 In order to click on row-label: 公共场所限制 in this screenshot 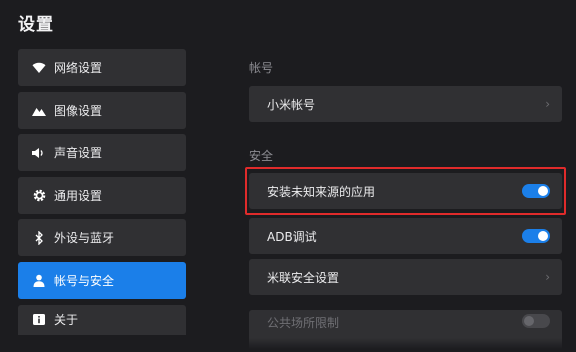, I will do `click(303, 323)`.